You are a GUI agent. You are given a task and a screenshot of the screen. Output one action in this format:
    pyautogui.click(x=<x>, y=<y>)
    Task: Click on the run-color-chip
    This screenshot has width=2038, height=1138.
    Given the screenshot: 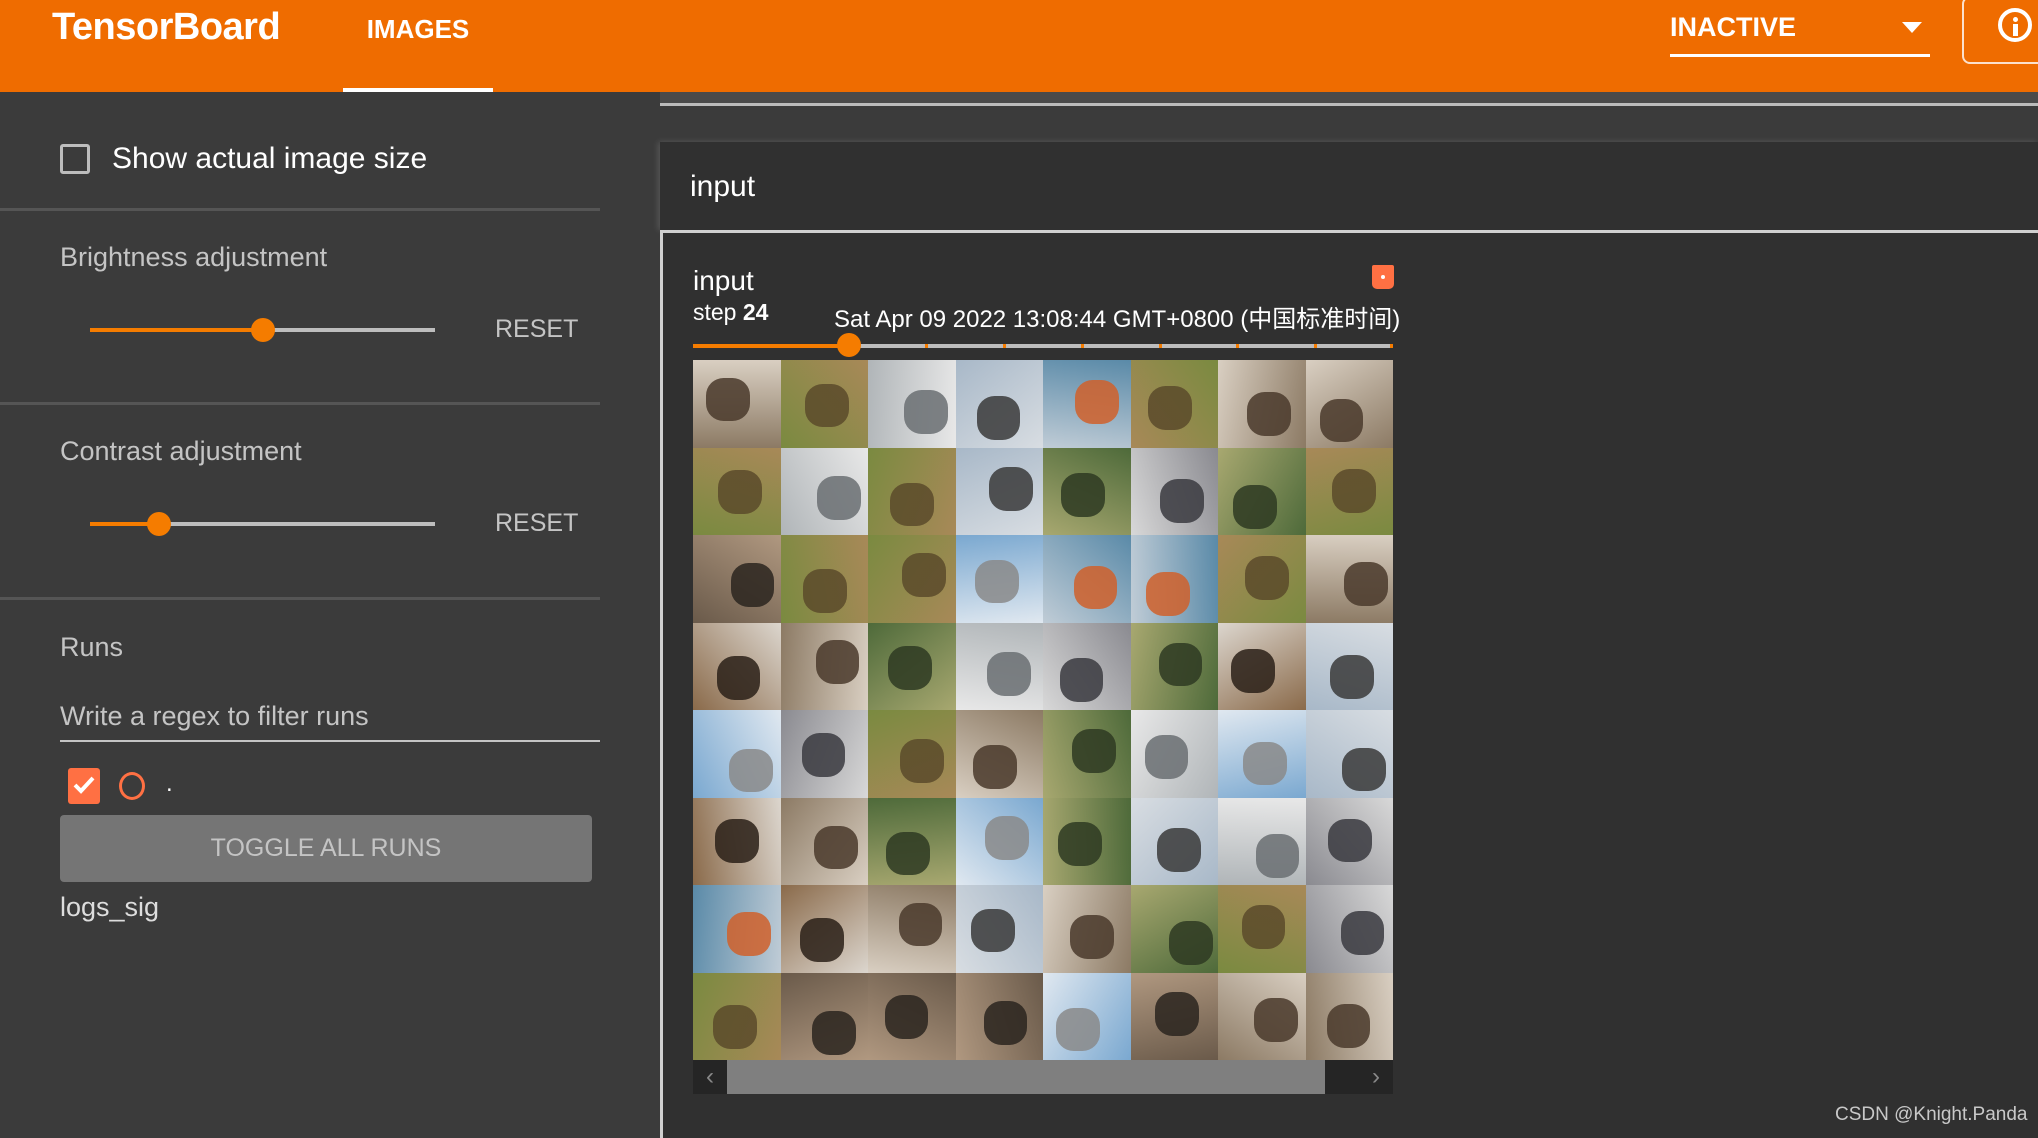 What is the action you would take?
    pyautogui.click(x=1383, y=277)
    